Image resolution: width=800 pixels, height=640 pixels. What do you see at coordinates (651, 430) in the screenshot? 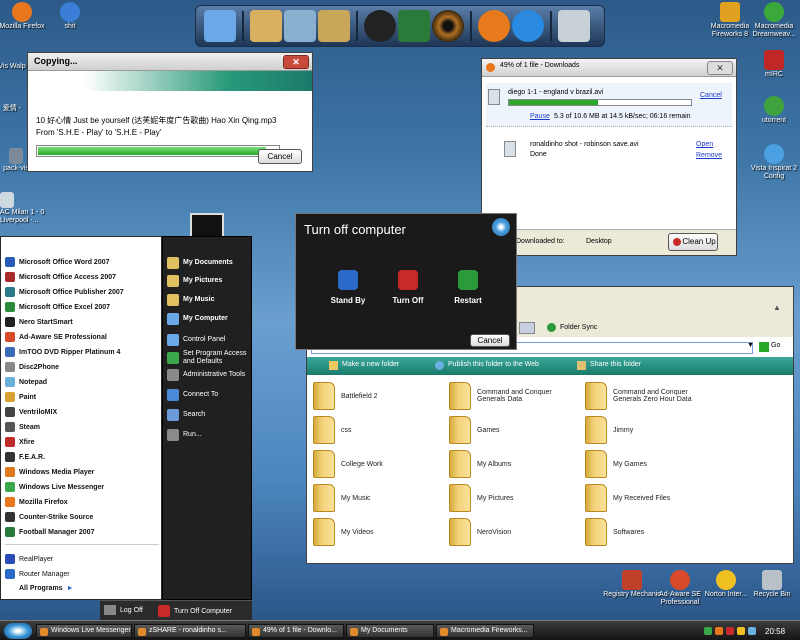
I see `folder-item: Jimmy` at bounding box center [651, 430].